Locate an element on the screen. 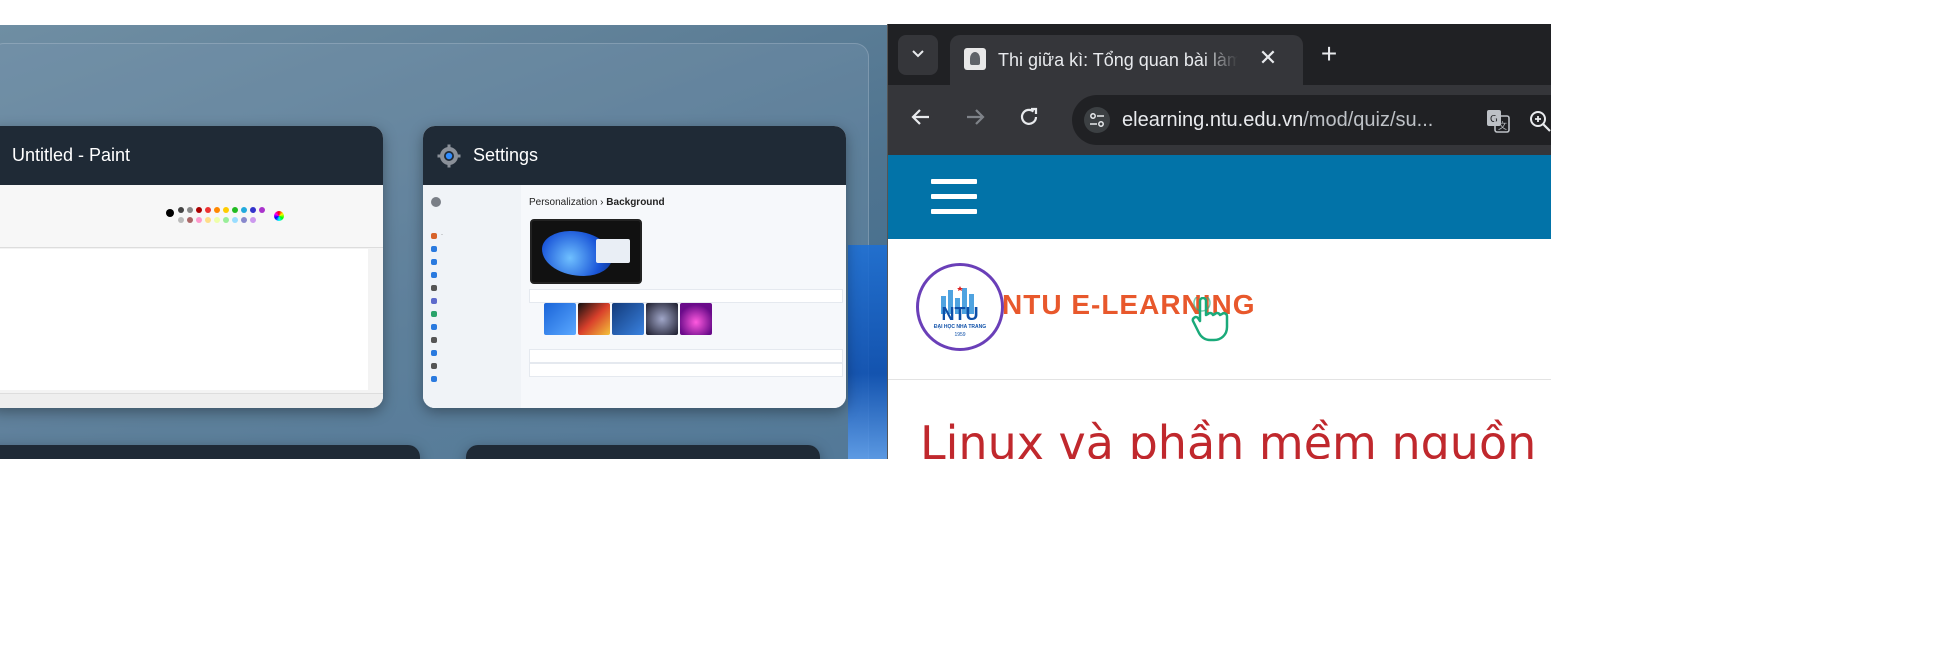 This screenshot has width=1943, height=652. tab-strip: Thi giữa kì: Tổng quan bài làm thử ✕ + is located at coordinates (1219, 54).